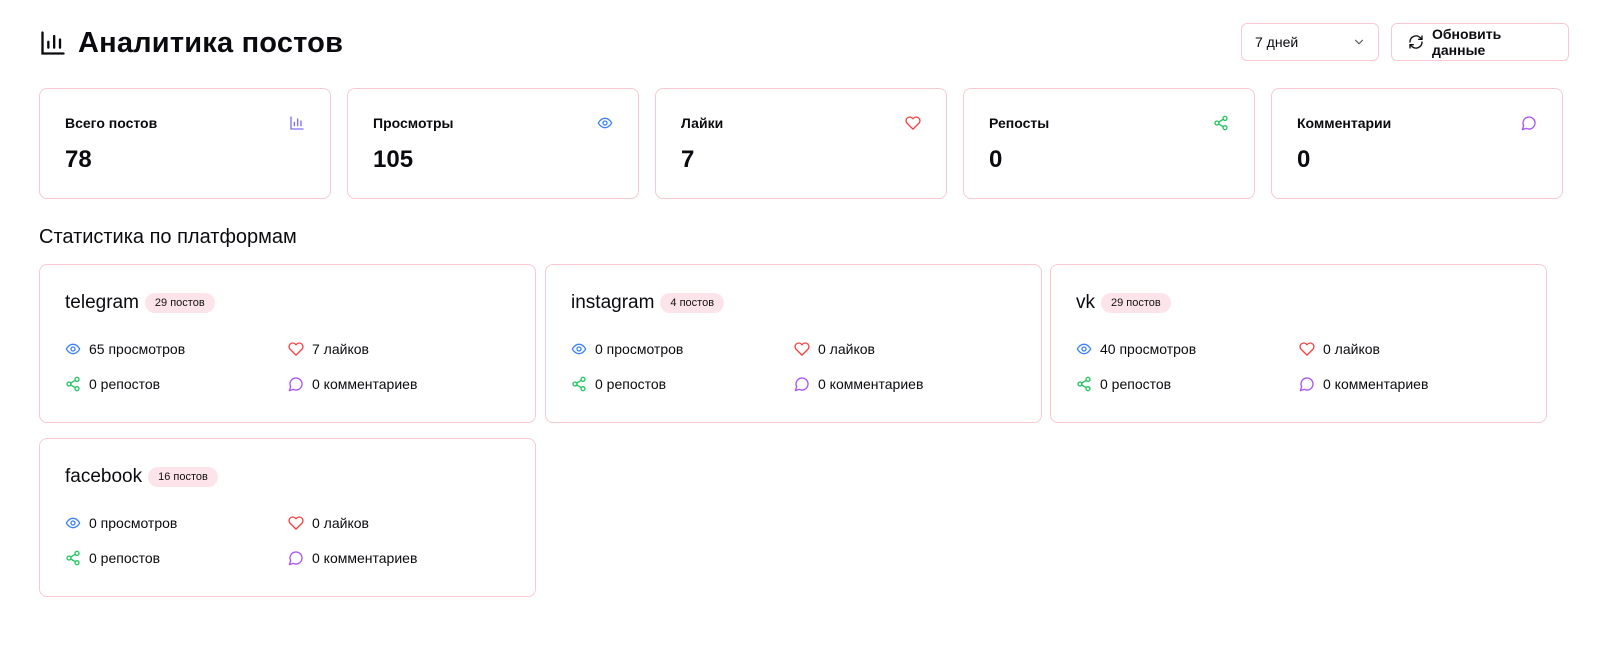 This screenshot has height=651, width=1603. Describe the element at coordinates (137, 349) in the screenshot. I see `metric-views-text: 65 просмотров` at that location.